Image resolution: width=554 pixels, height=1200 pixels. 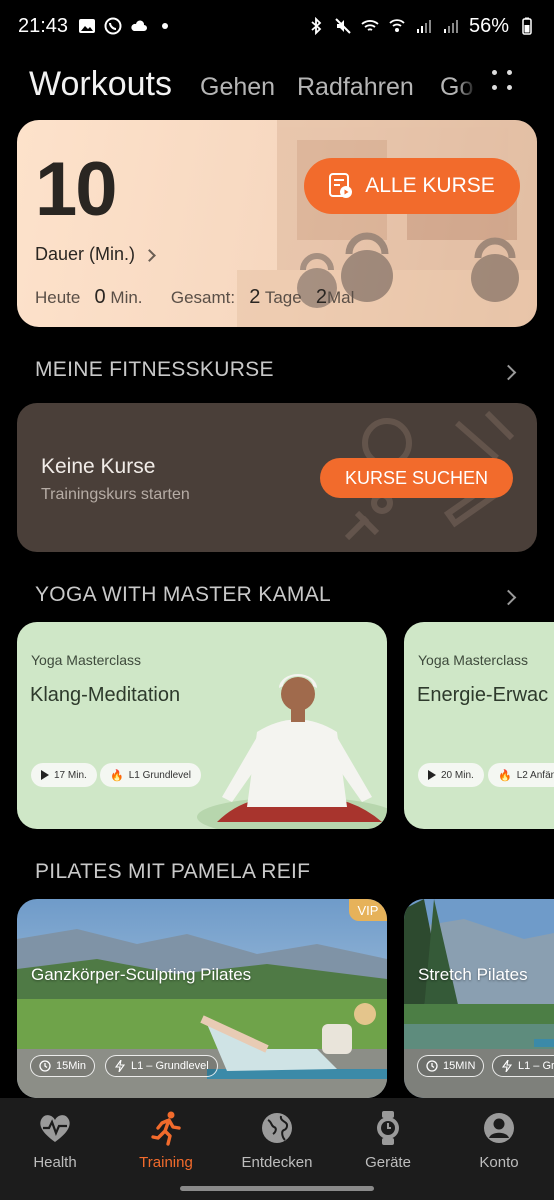 I want to click on tab-workouts: Workouts, so click(x=100, y=84).